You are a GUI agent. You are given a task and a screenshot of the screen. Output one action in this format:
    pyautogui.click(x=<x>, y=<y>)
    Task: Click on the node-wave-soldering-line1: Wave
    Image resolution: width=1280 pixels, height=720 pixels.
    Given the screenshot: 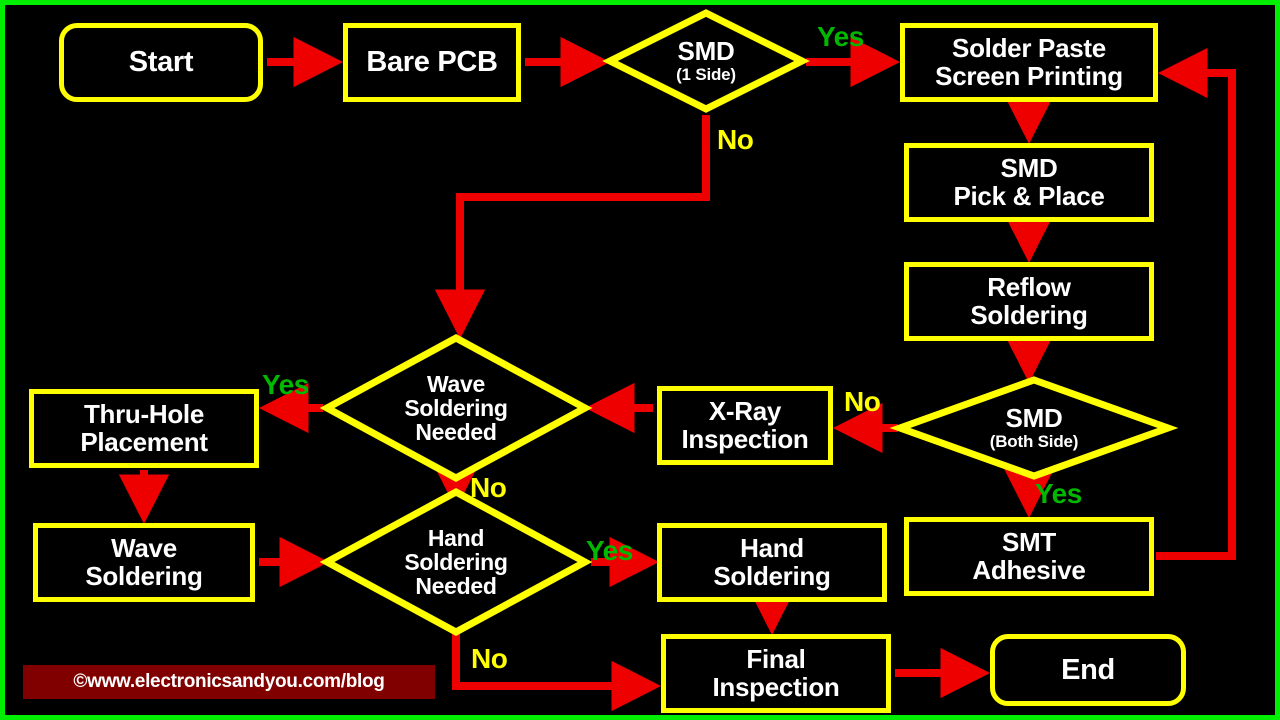 What is the action you would take?
    pyautogui.click(x=144, y=548)
    